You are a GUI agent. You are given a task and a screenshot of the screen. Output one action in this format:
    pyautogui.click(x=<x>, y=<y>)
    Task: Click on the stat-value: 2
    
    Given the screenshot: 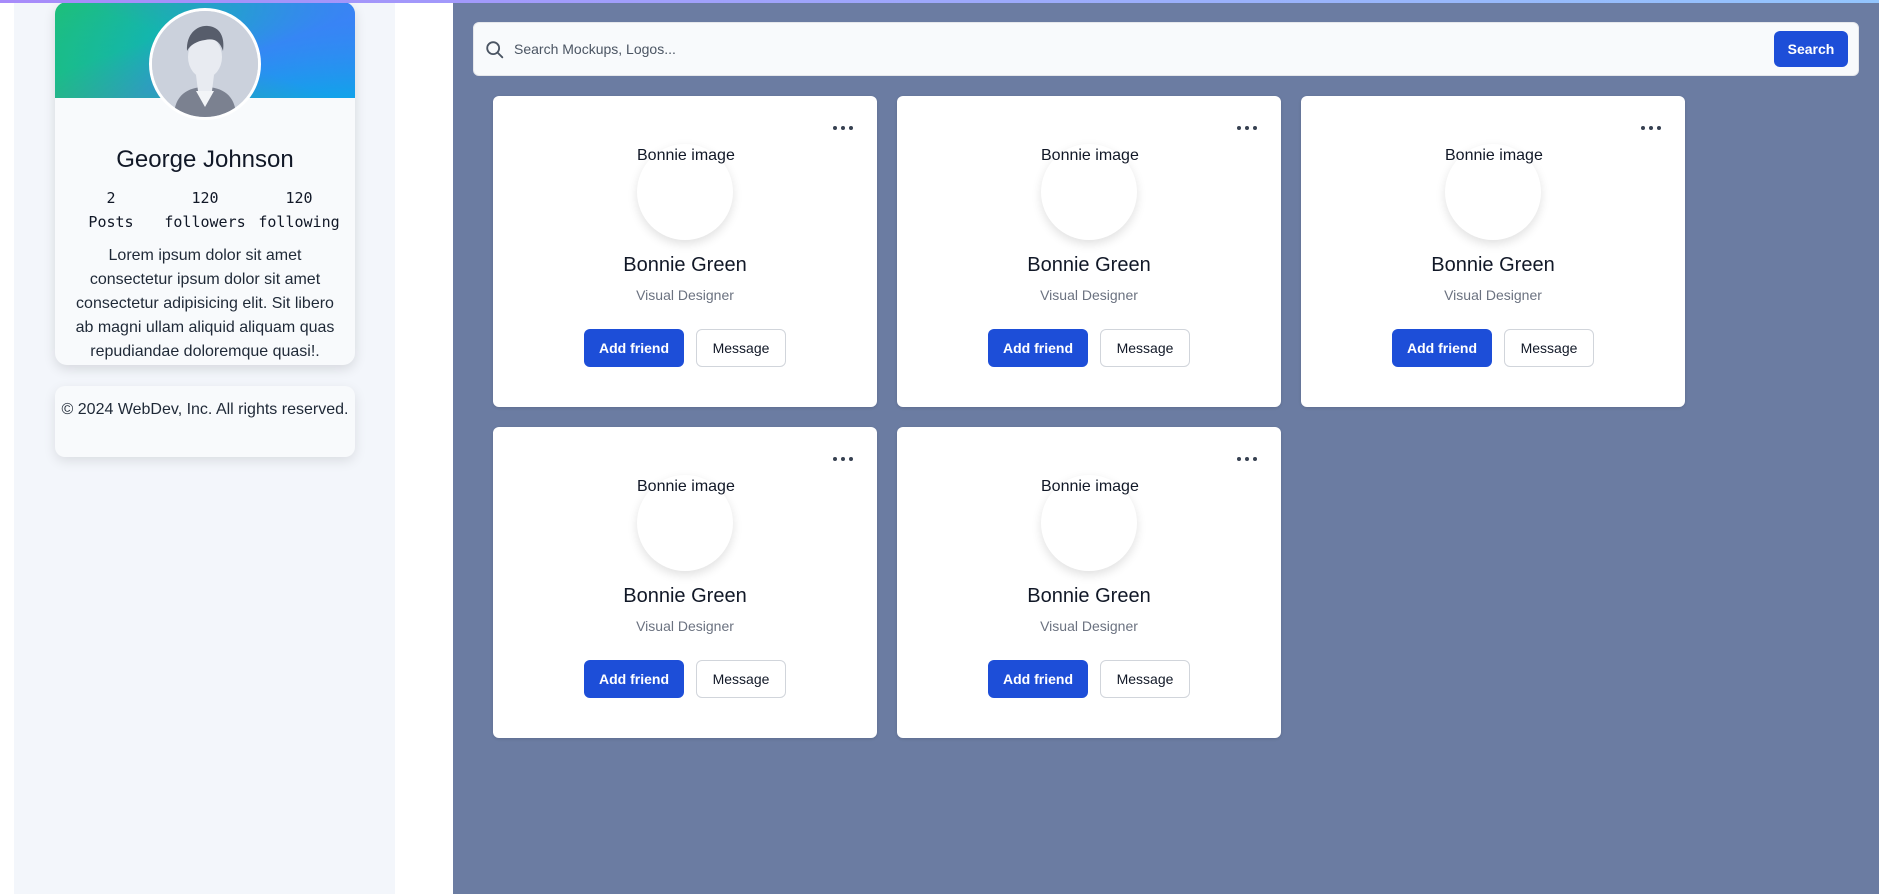 What is the action you would take?
    pyautogui.click(x=111, y=198)
    